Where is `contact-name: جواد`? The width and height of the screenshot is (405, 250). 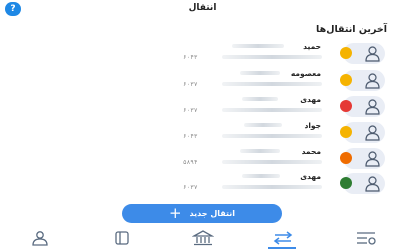
contact-name: جواد is located at coordinates (312, 125).